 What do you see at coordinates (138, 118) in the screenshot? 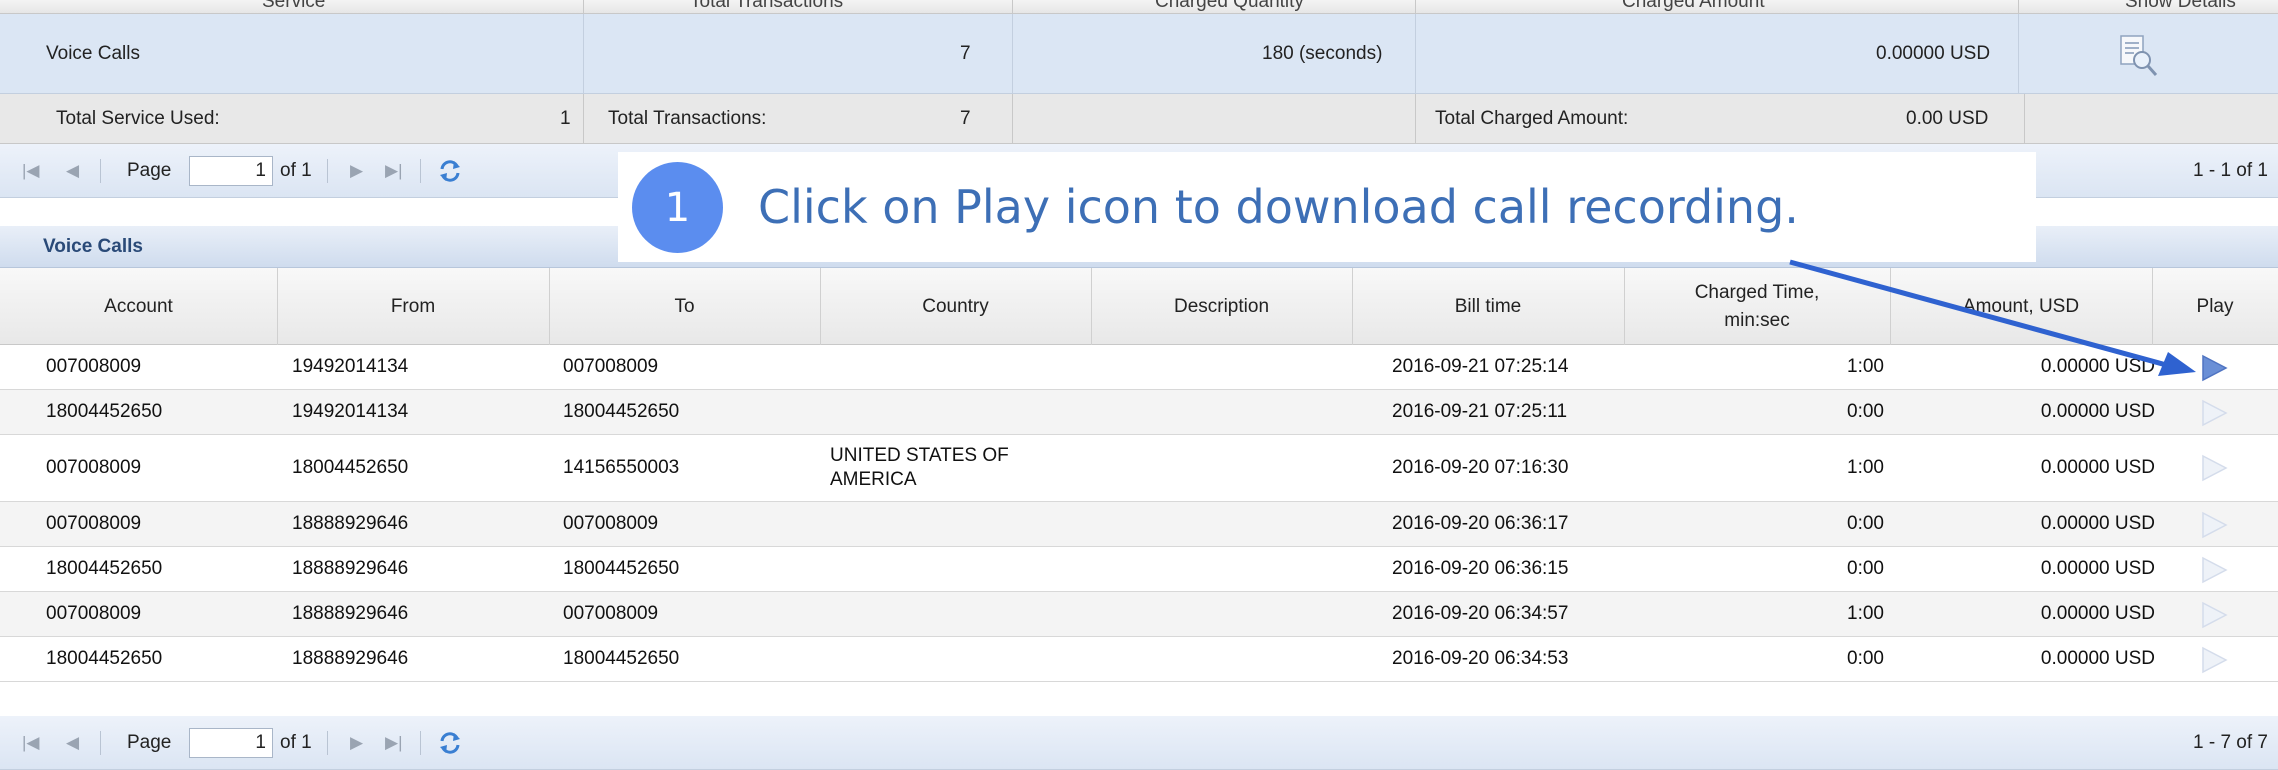
I see `total-service-used-label: Total Service Used:` at bounding box center [138, 118].